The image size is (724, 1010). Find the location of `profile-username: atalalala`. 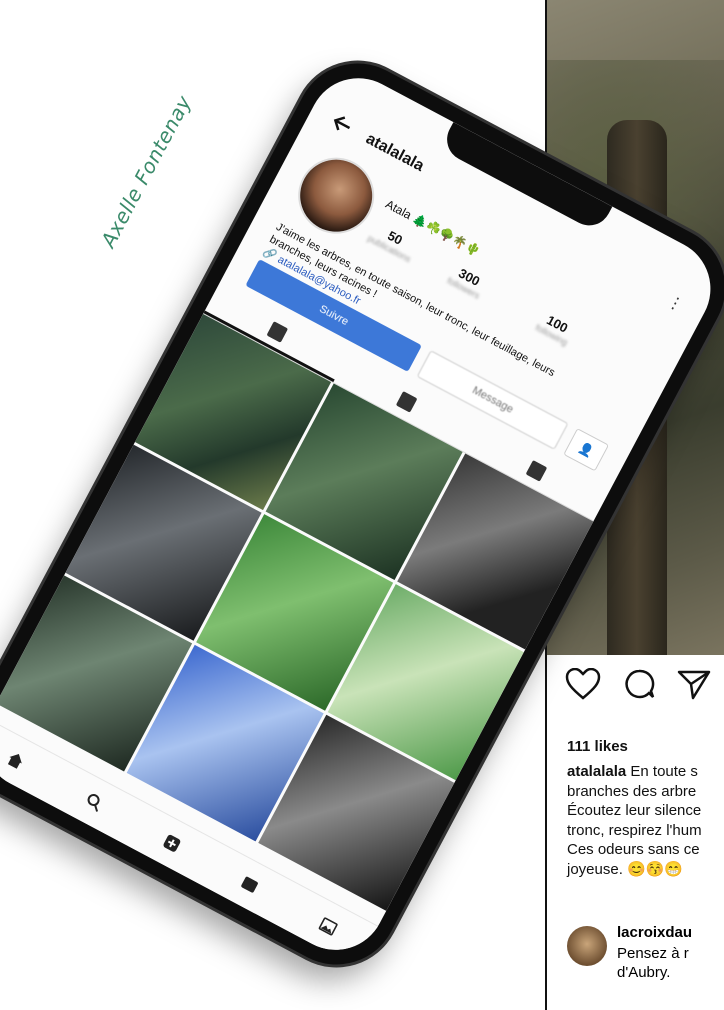

profile-username: atalalala is located at coordinates (394, 152).